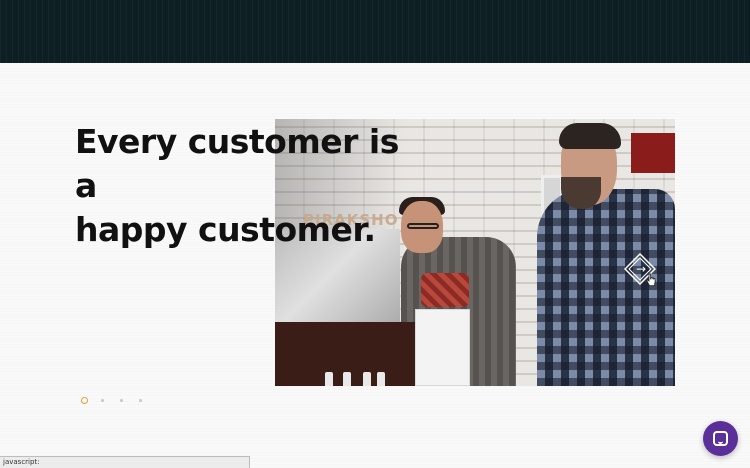 This screenshot has width=750, height=468. I want to click on apple-logo-icon, so click(318, 260).